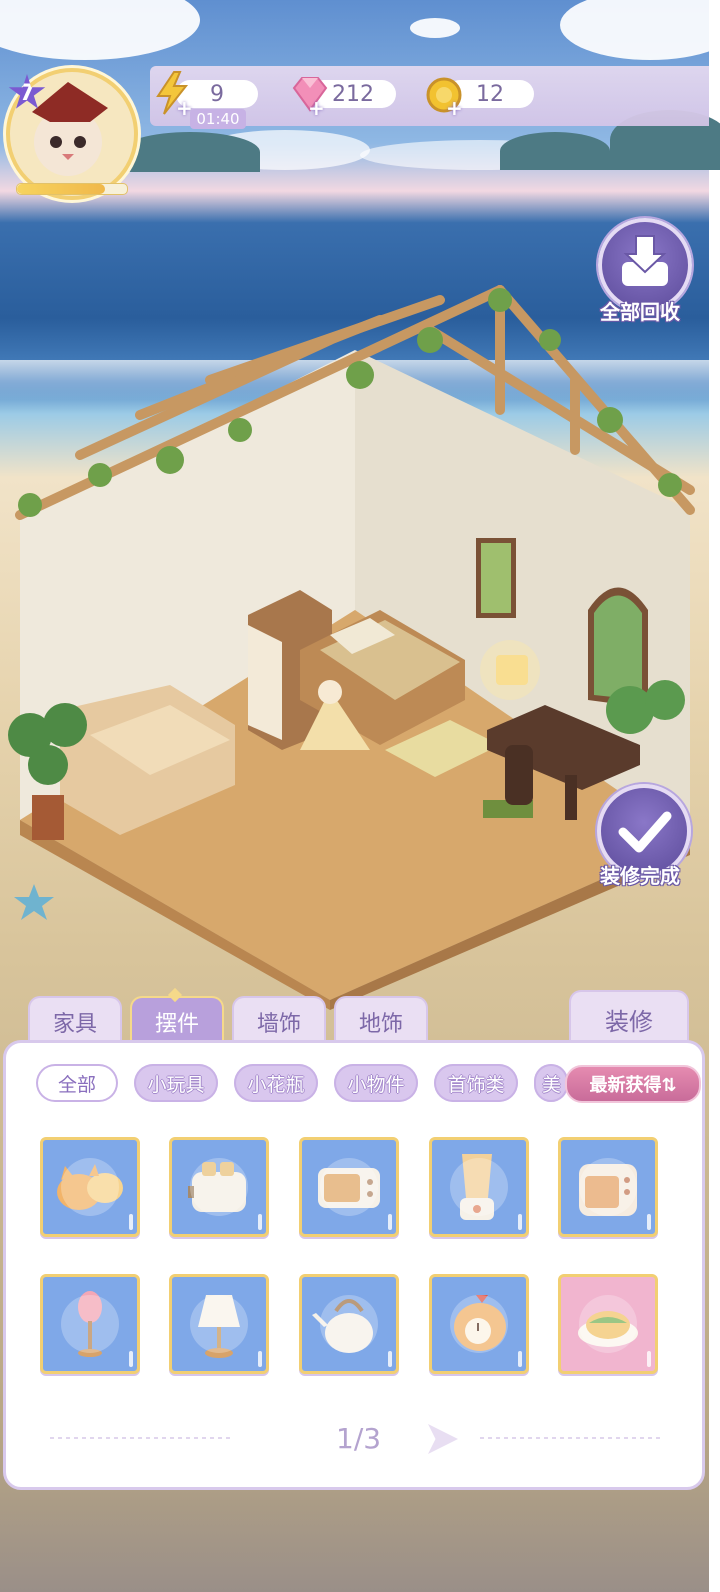  Describe the element at coordinates (454, 108) in the screenshot. I see `add-coins-icon: +` at that location.